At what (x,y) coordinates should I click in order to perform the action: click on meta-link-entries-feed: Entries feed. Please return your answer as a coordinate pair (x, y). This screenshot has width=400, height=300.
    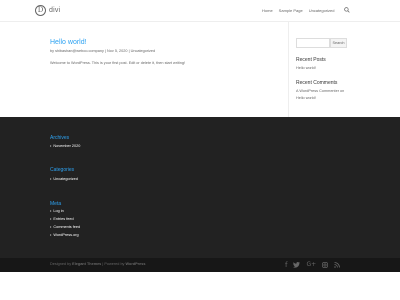
    Looking at the image, I should click on (61, 219).